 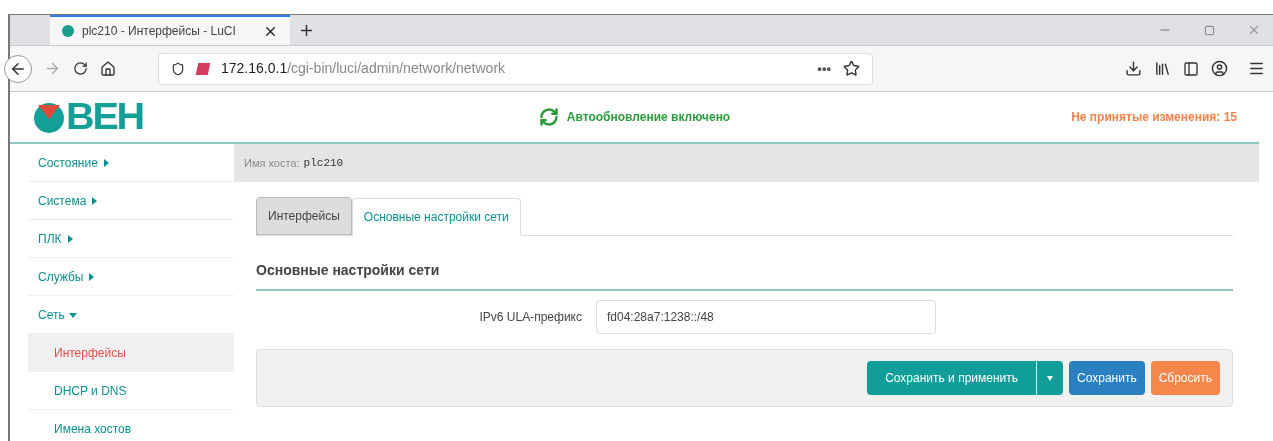 What do you see at coordinates (18, 68) in the screenshot?
I see `back-button` at bounding box center [18, 68].